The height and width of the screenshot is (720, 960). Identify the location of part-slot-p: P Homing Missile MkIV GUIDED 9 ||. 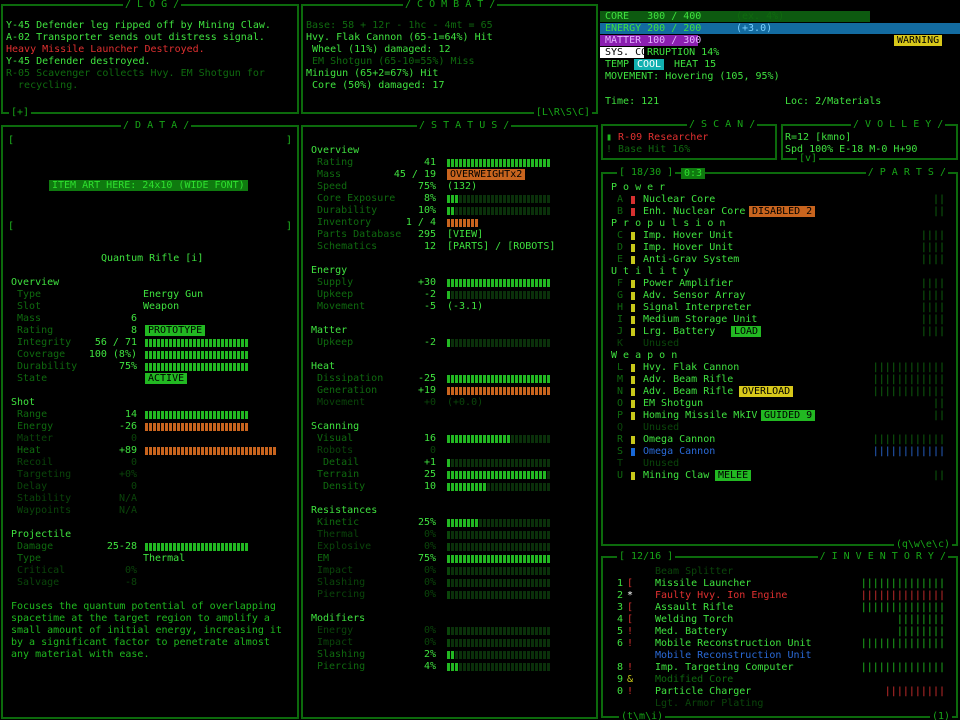
(778, 416).